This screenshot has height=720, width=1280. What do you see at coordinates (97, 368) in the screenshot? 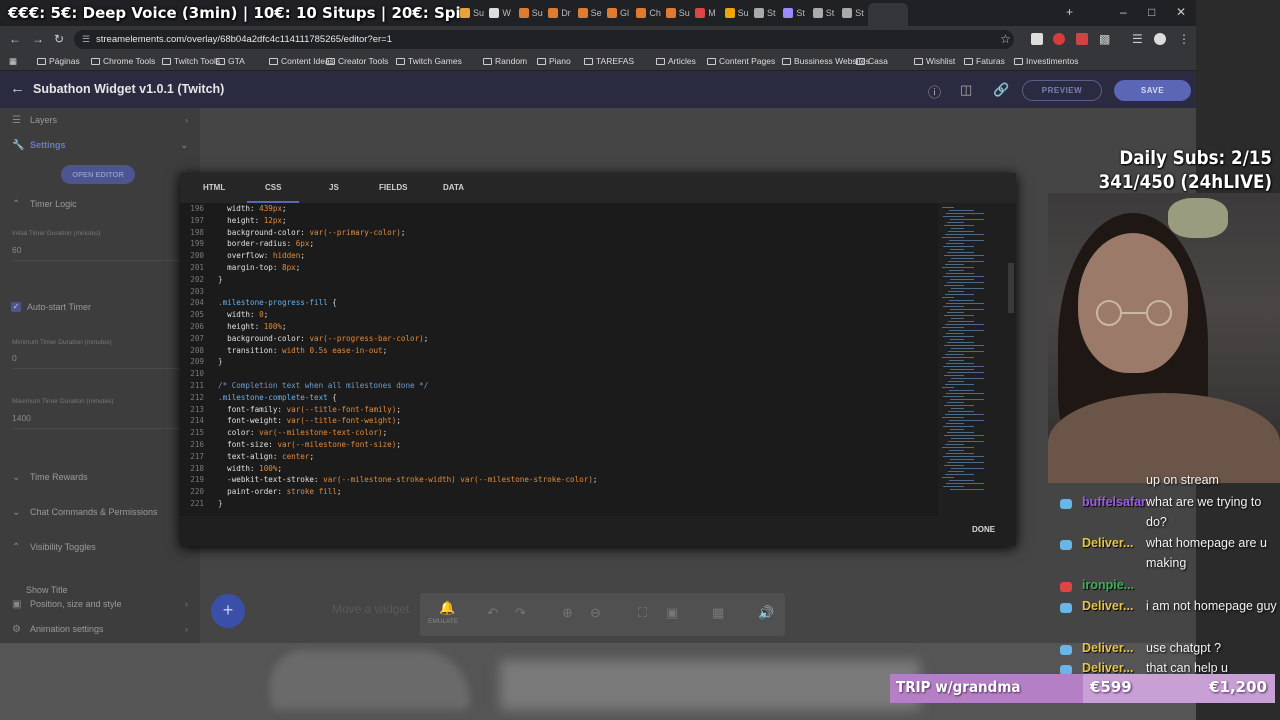
I see `divider` at bounding box center [97, 368].